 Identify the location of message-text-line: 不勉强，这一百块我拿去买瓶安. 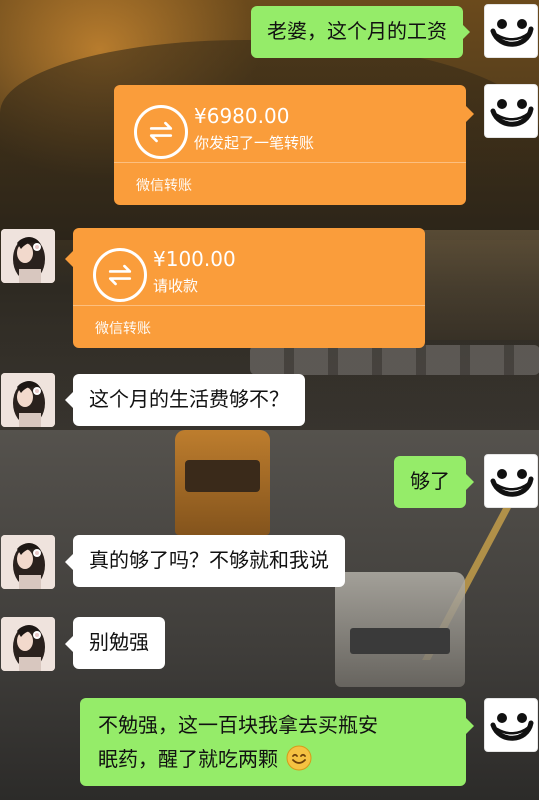
(238, 725).